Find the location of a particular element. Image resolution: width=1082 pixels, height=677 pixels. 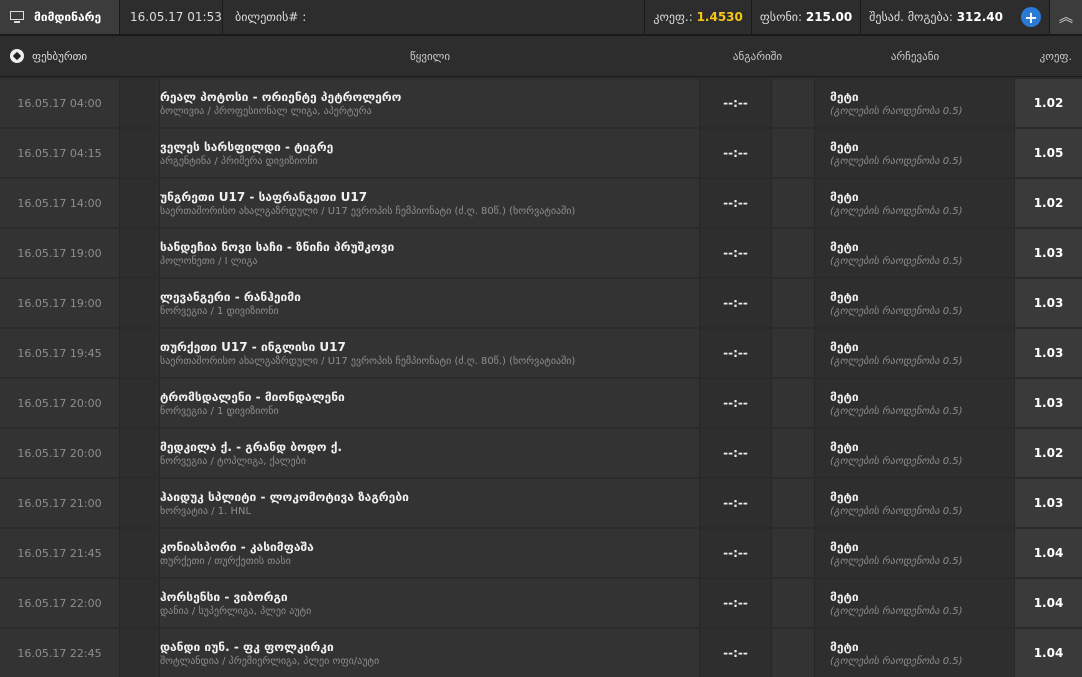

event-league: ხორვატია / 1. HNL is located at coordinates (206, 511).